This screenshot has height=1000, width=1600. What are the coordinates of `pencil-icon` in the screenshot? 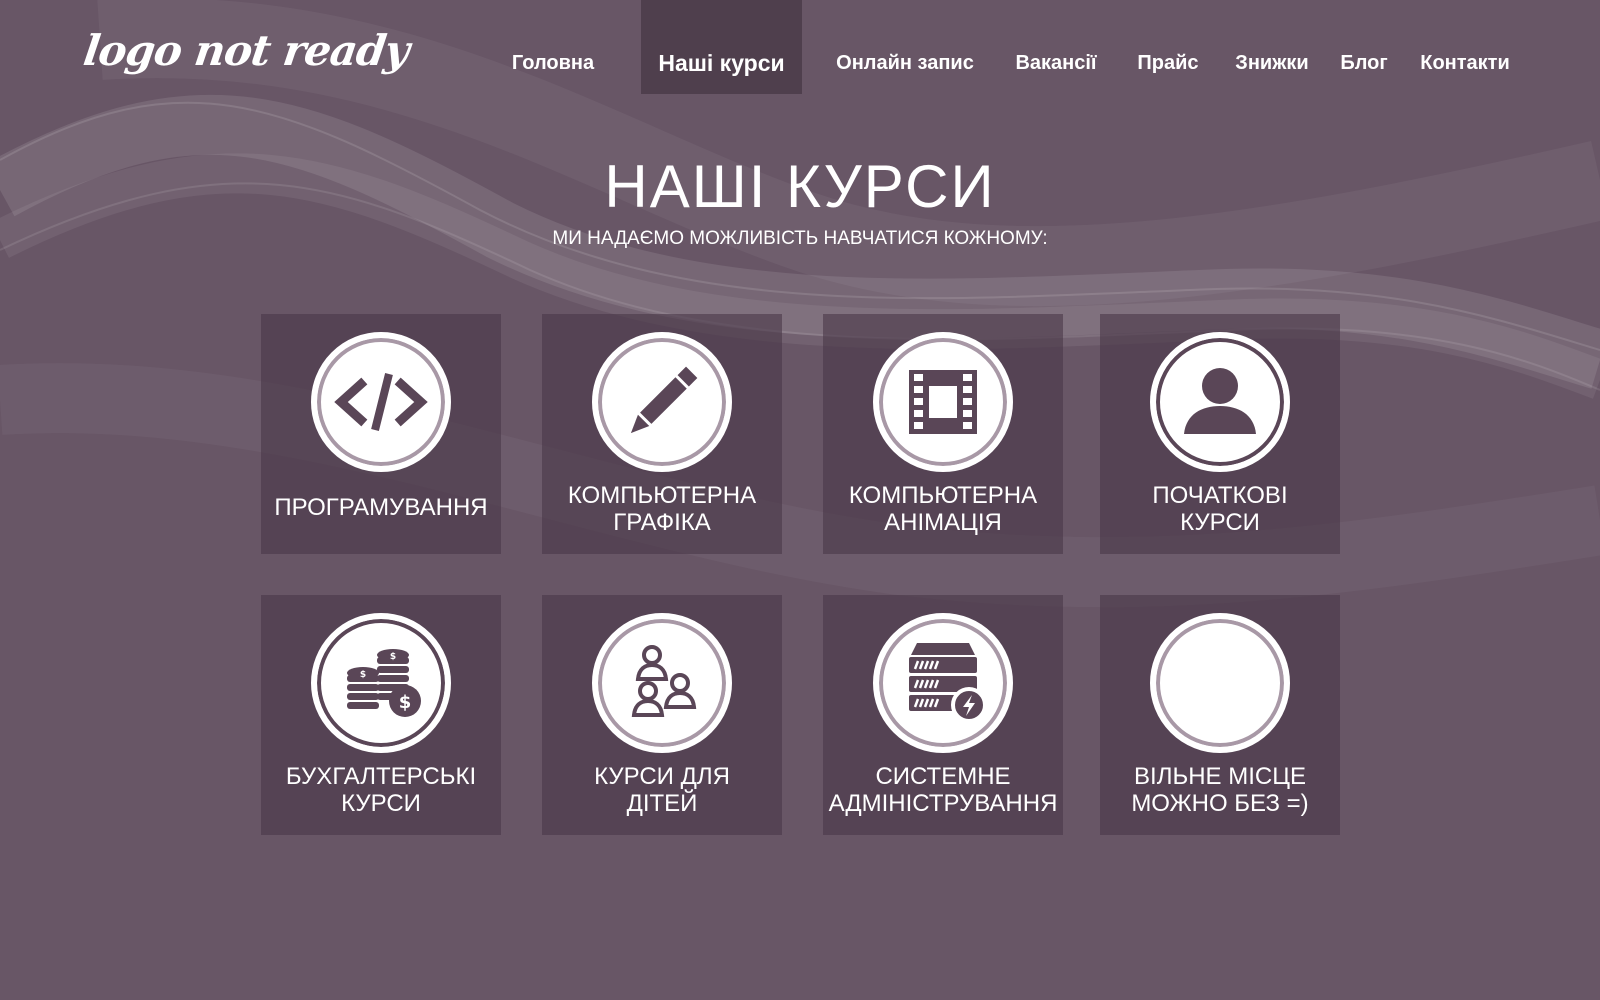 It's located at (664, 400).